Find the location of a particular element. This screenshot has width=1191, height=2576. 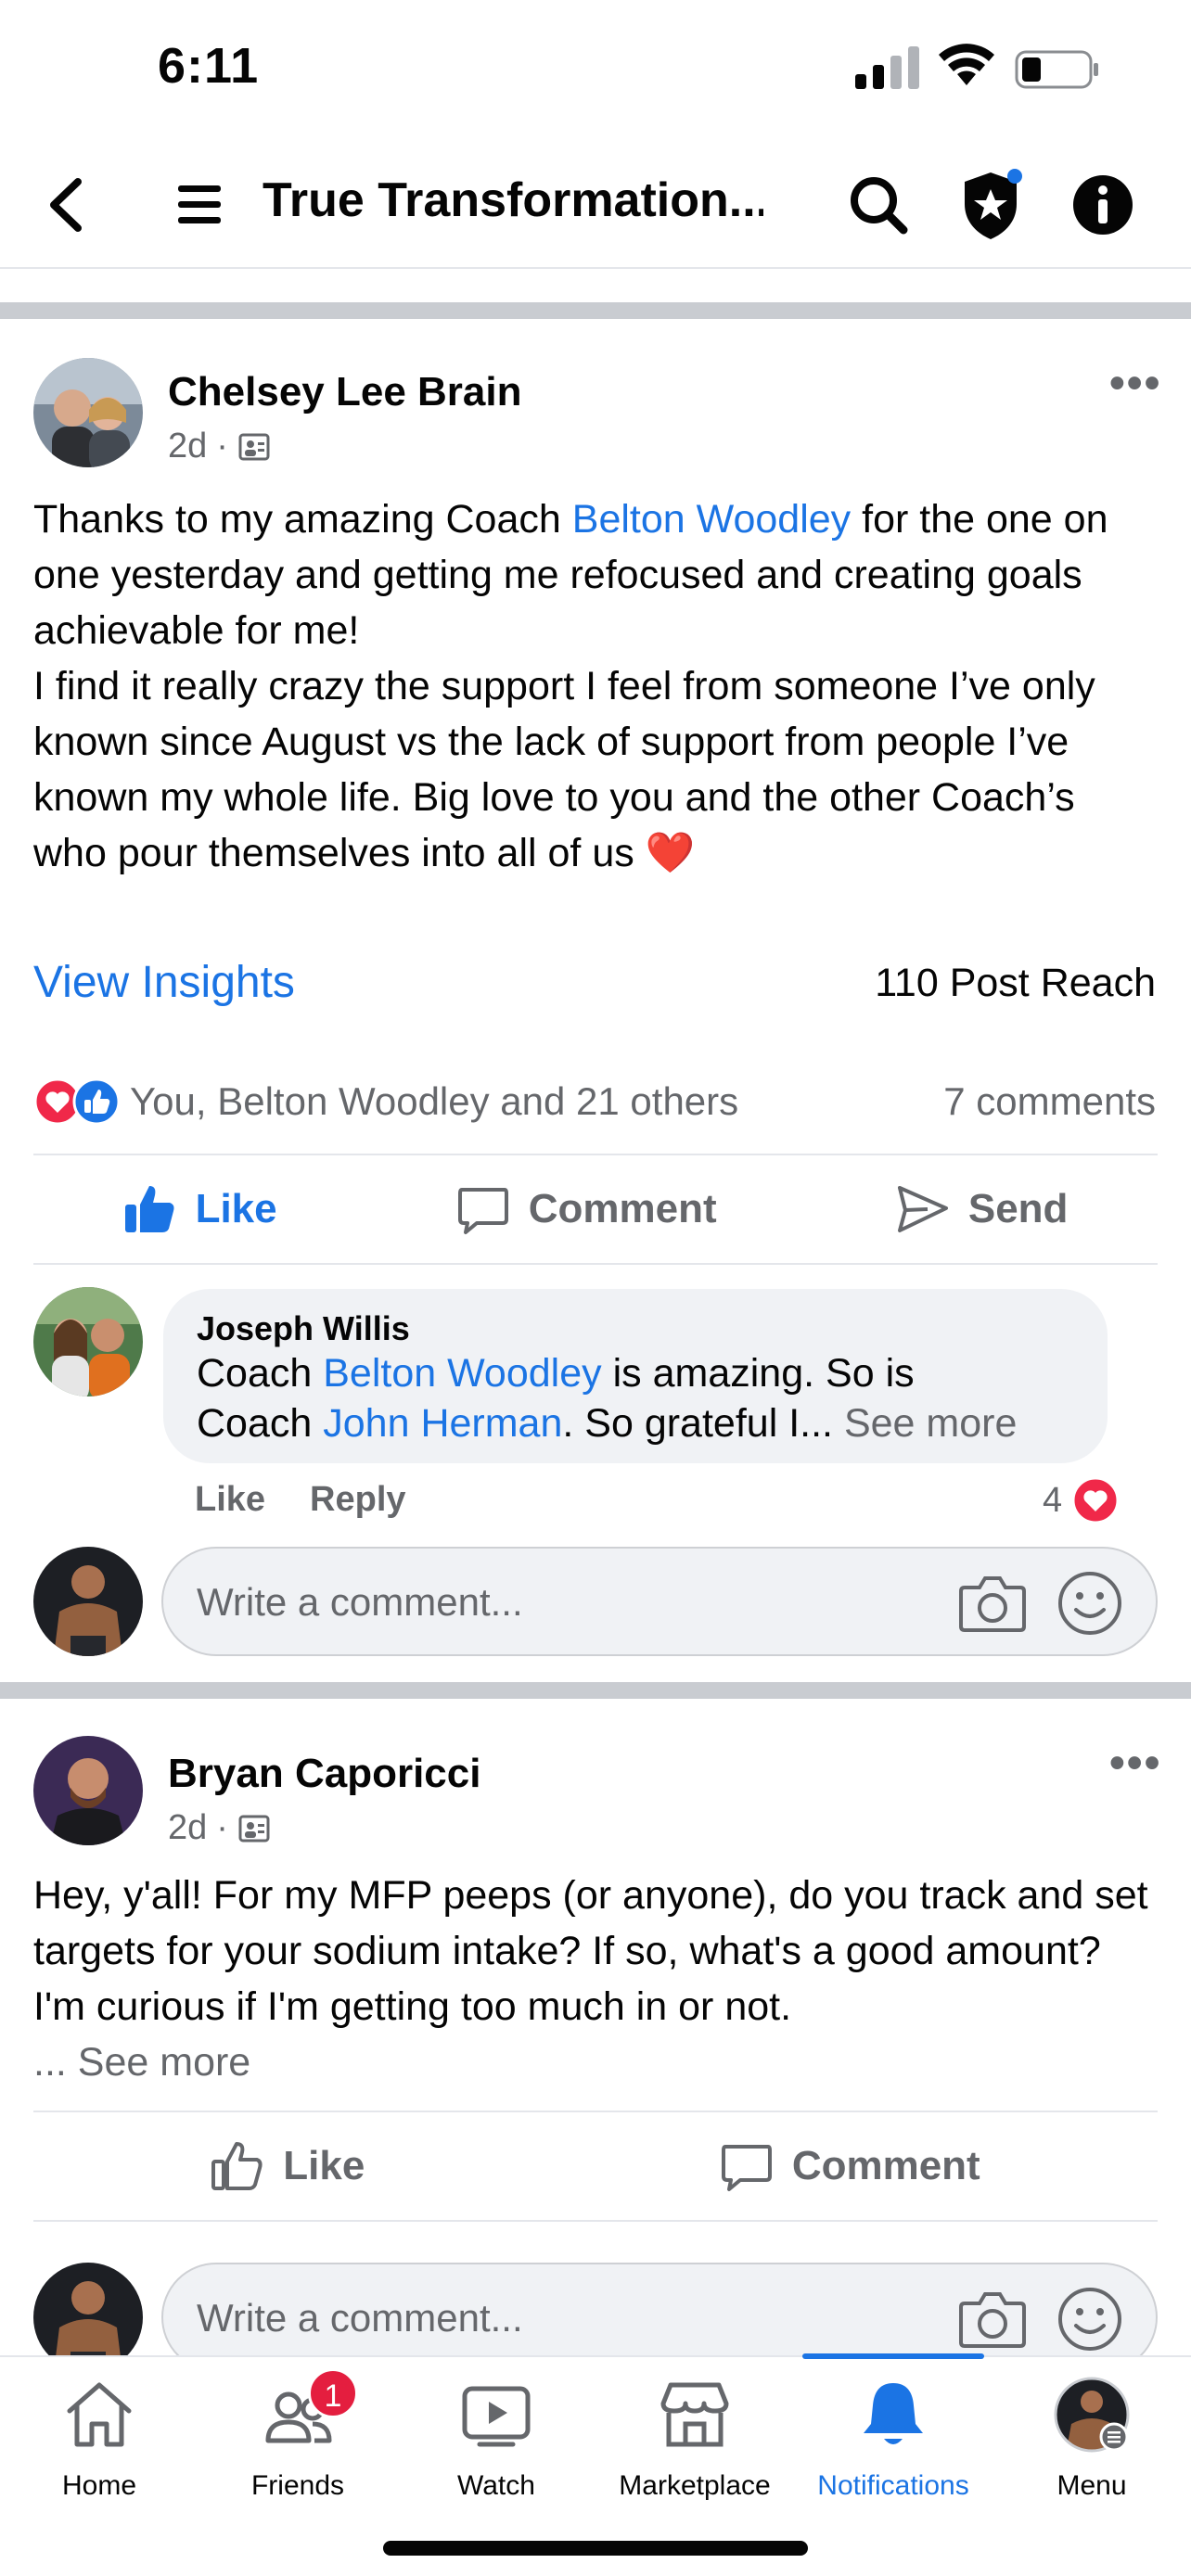

tab-label: Home is located at coordinates (99, 2486).